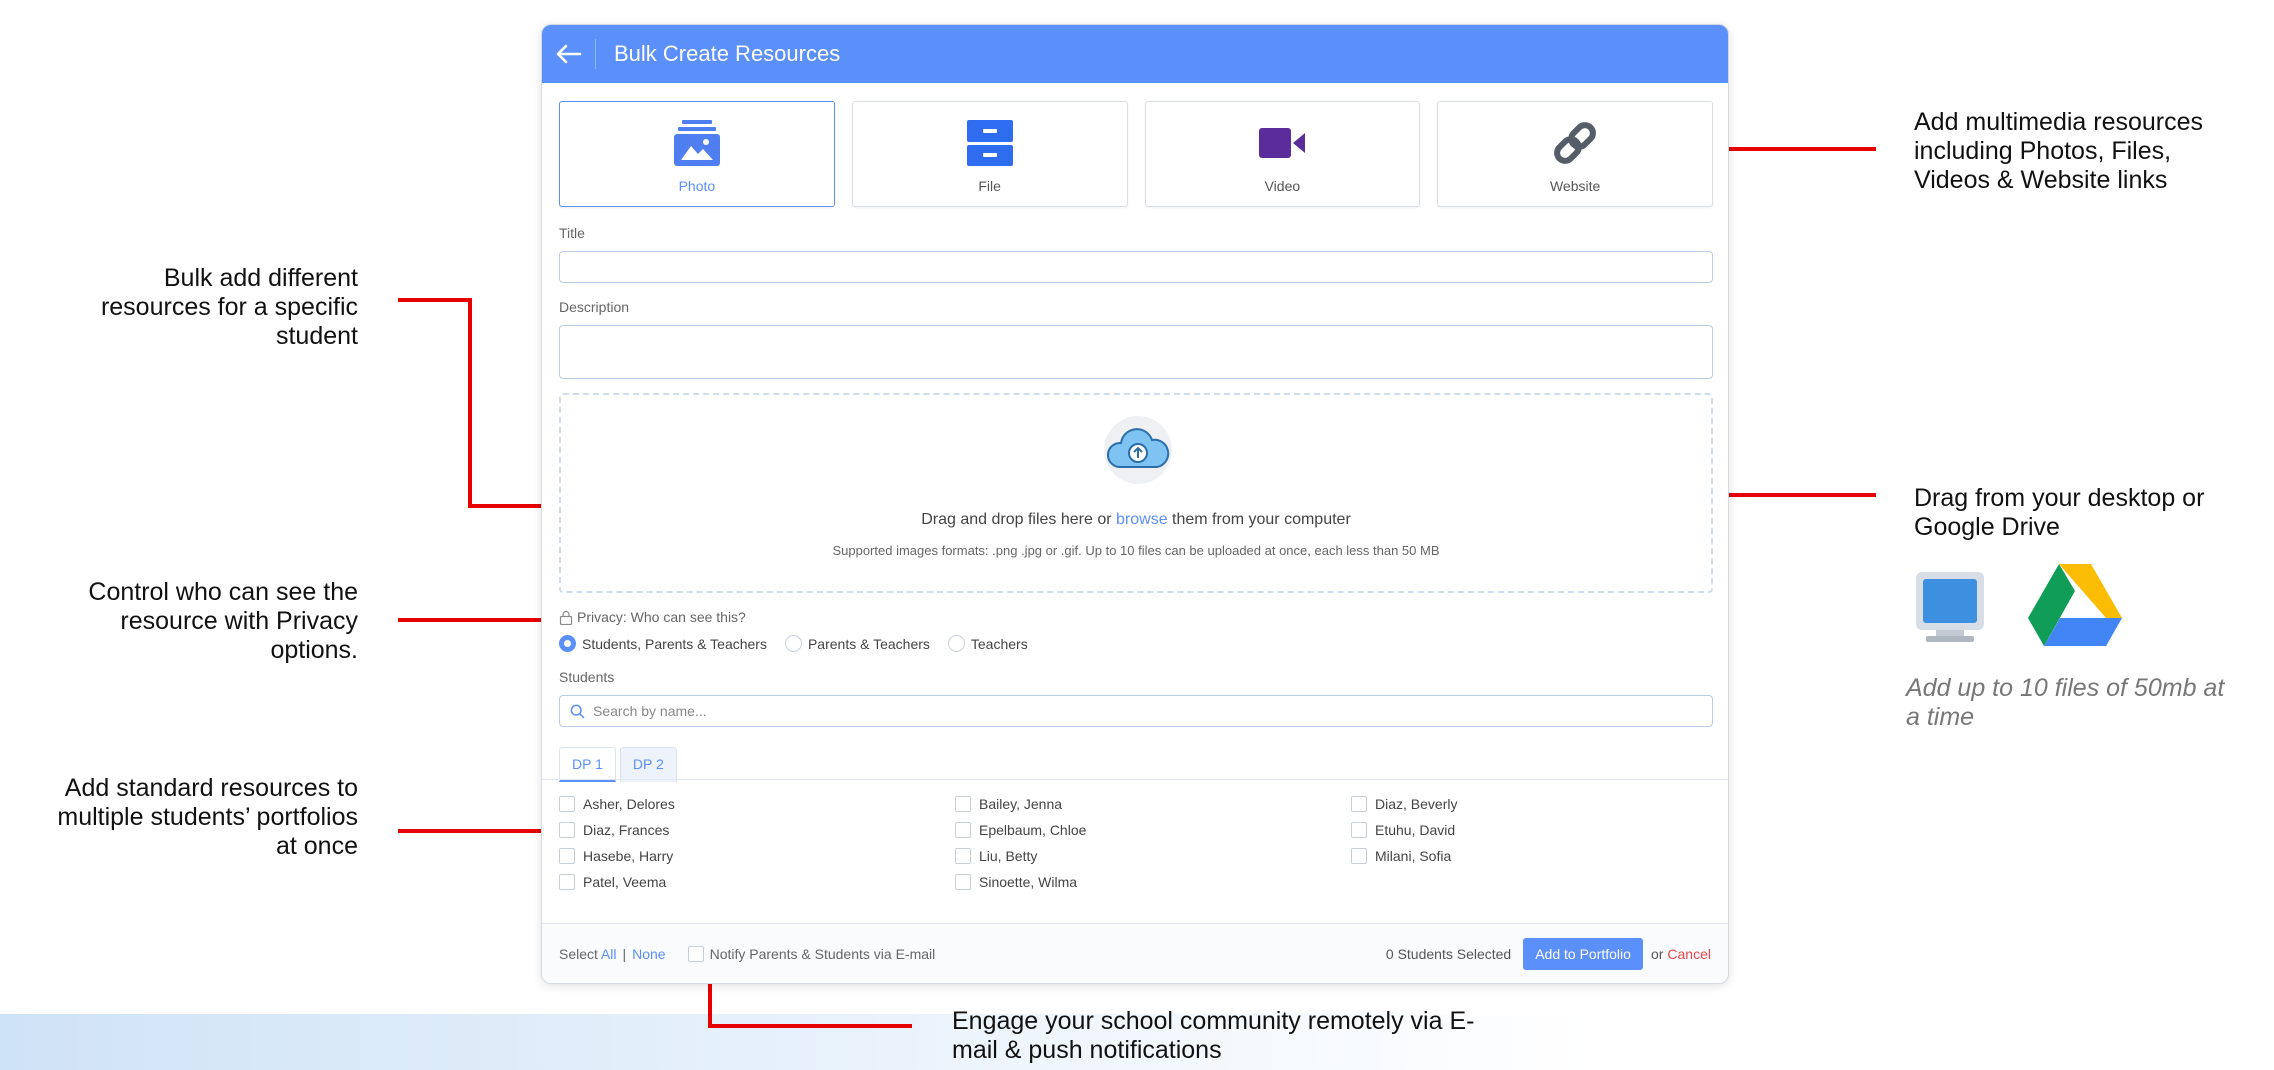 This screenshot has width=2274, height=1070. Describe the element at coordinates (1583, 954) in the screenshot. I see `add-to-portfolio-button: Add to Portfolio` at that location.